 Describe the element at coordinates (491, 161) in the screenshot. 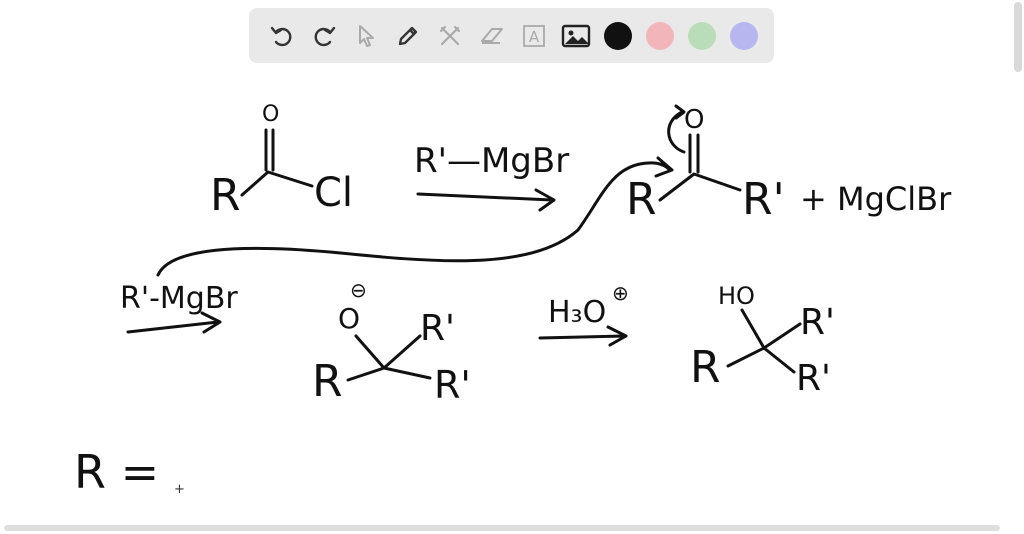

I see `grignard-reagent-1: R'—MgBr` at that location.